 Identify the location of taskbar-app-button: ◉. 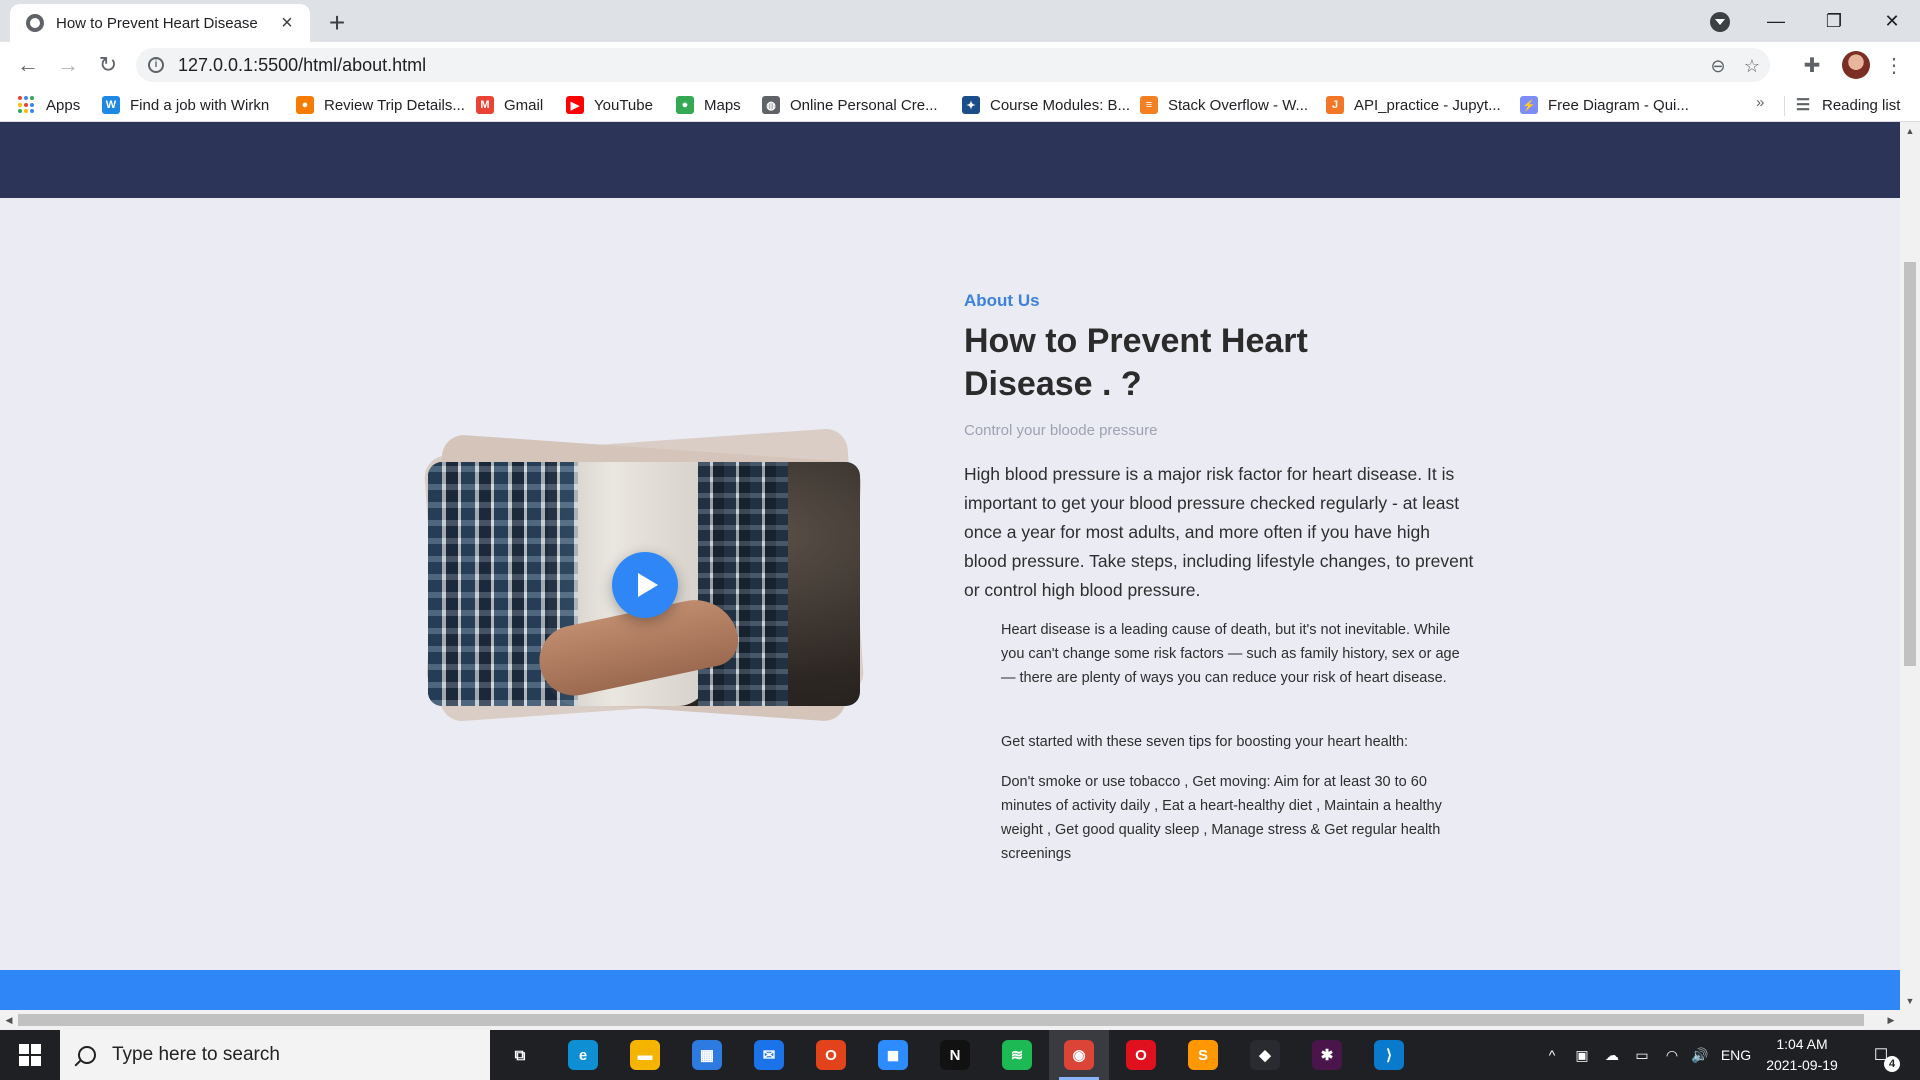
(1079, 1055).